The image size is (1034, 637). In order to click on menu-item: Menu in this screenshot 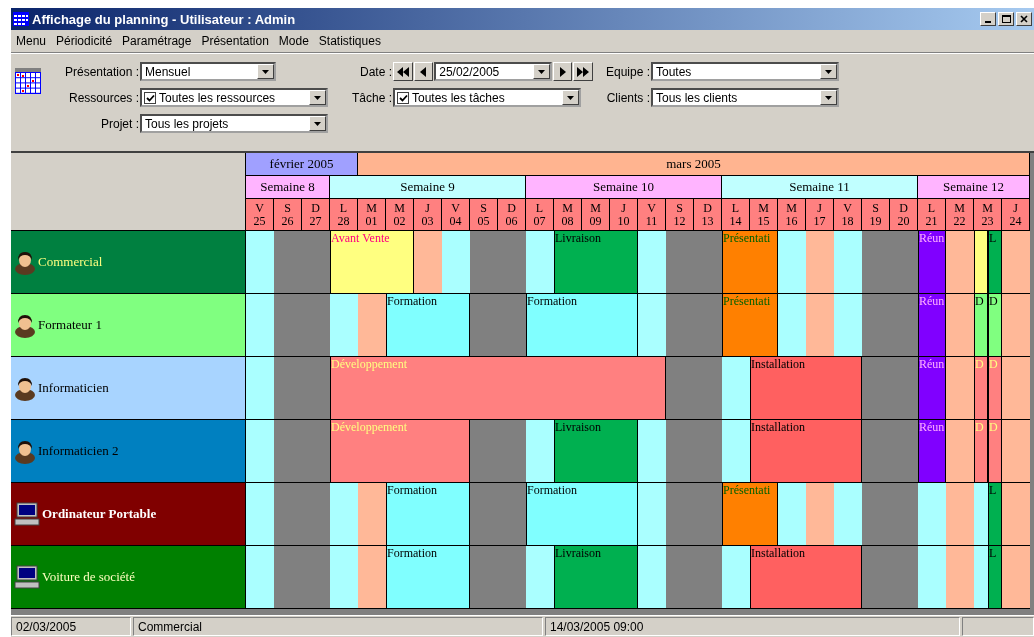, I will do `click(31, 41)`.